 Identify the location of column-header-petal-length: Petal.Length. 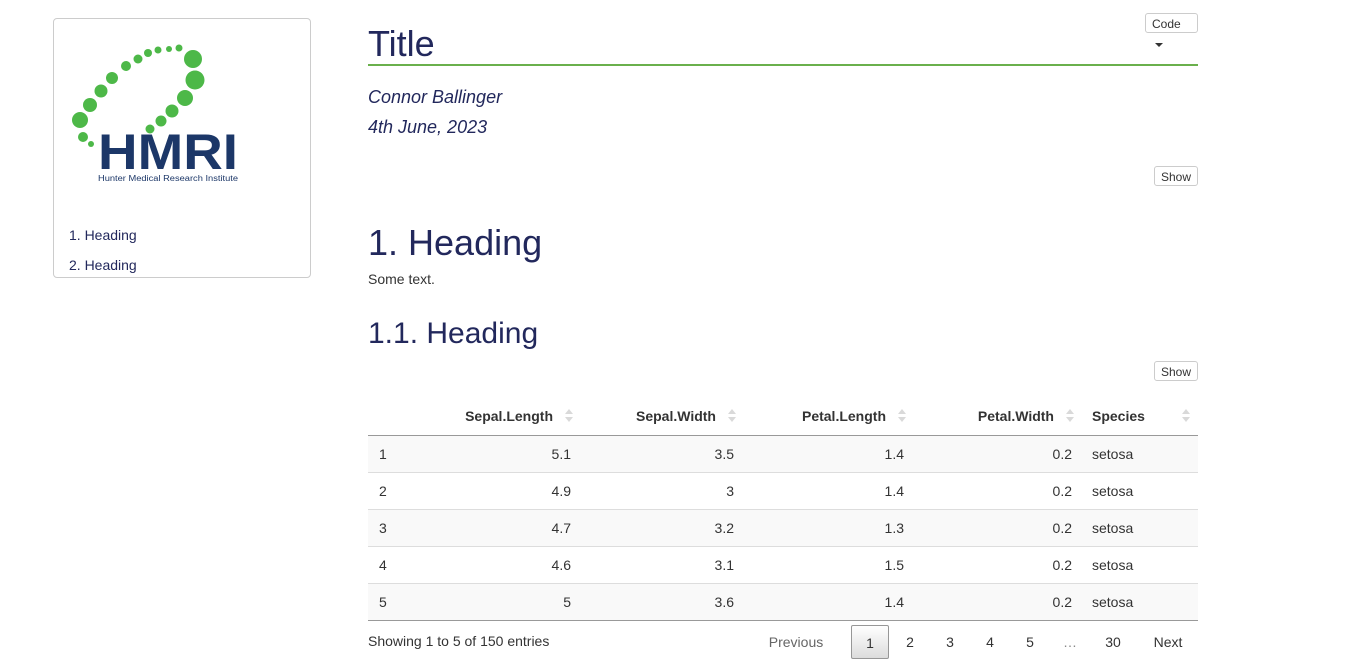
(829, 416).